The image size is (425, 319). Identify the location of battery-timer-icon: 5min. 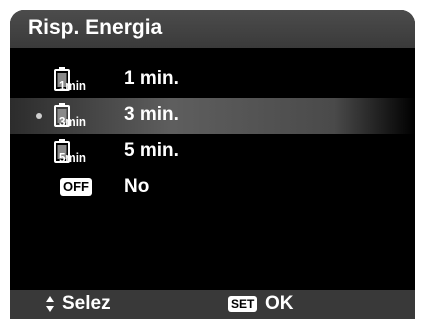
(70, 152).